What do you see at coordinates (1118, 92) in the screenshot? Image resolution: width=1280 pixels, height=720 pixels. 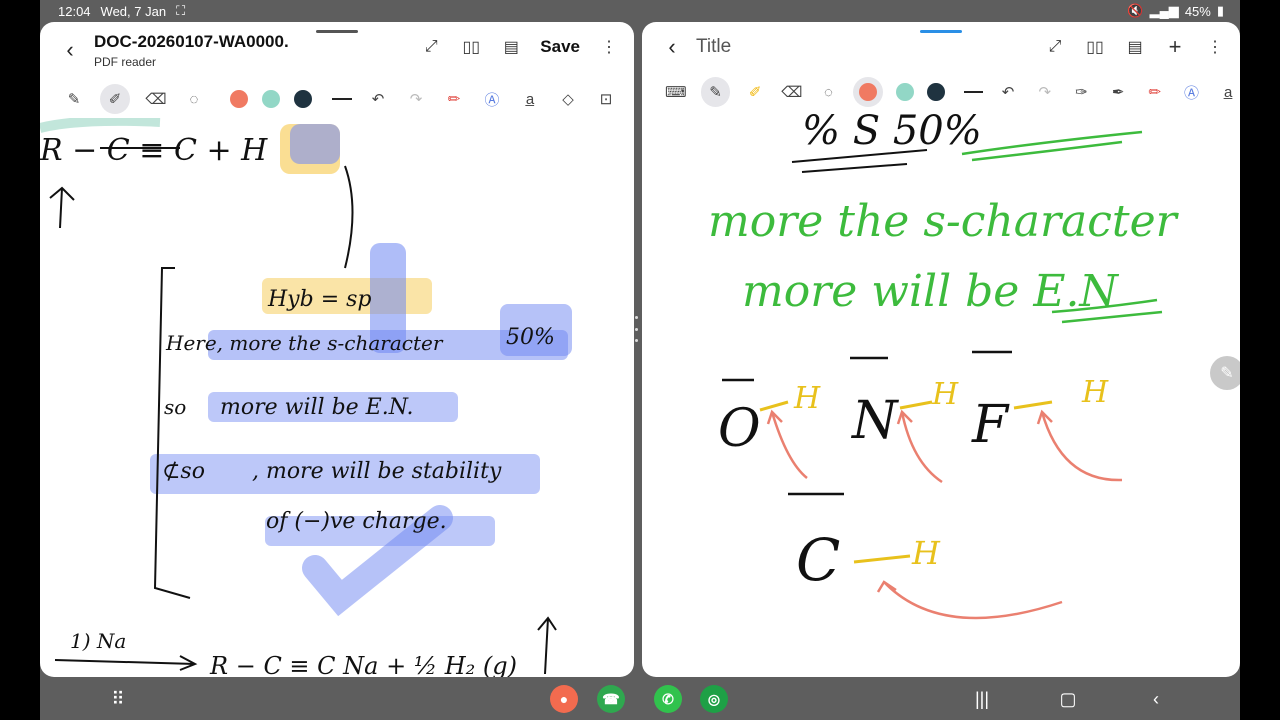 I see `fountain-pen-icon: ✒` at bounding box center [1118, 92].